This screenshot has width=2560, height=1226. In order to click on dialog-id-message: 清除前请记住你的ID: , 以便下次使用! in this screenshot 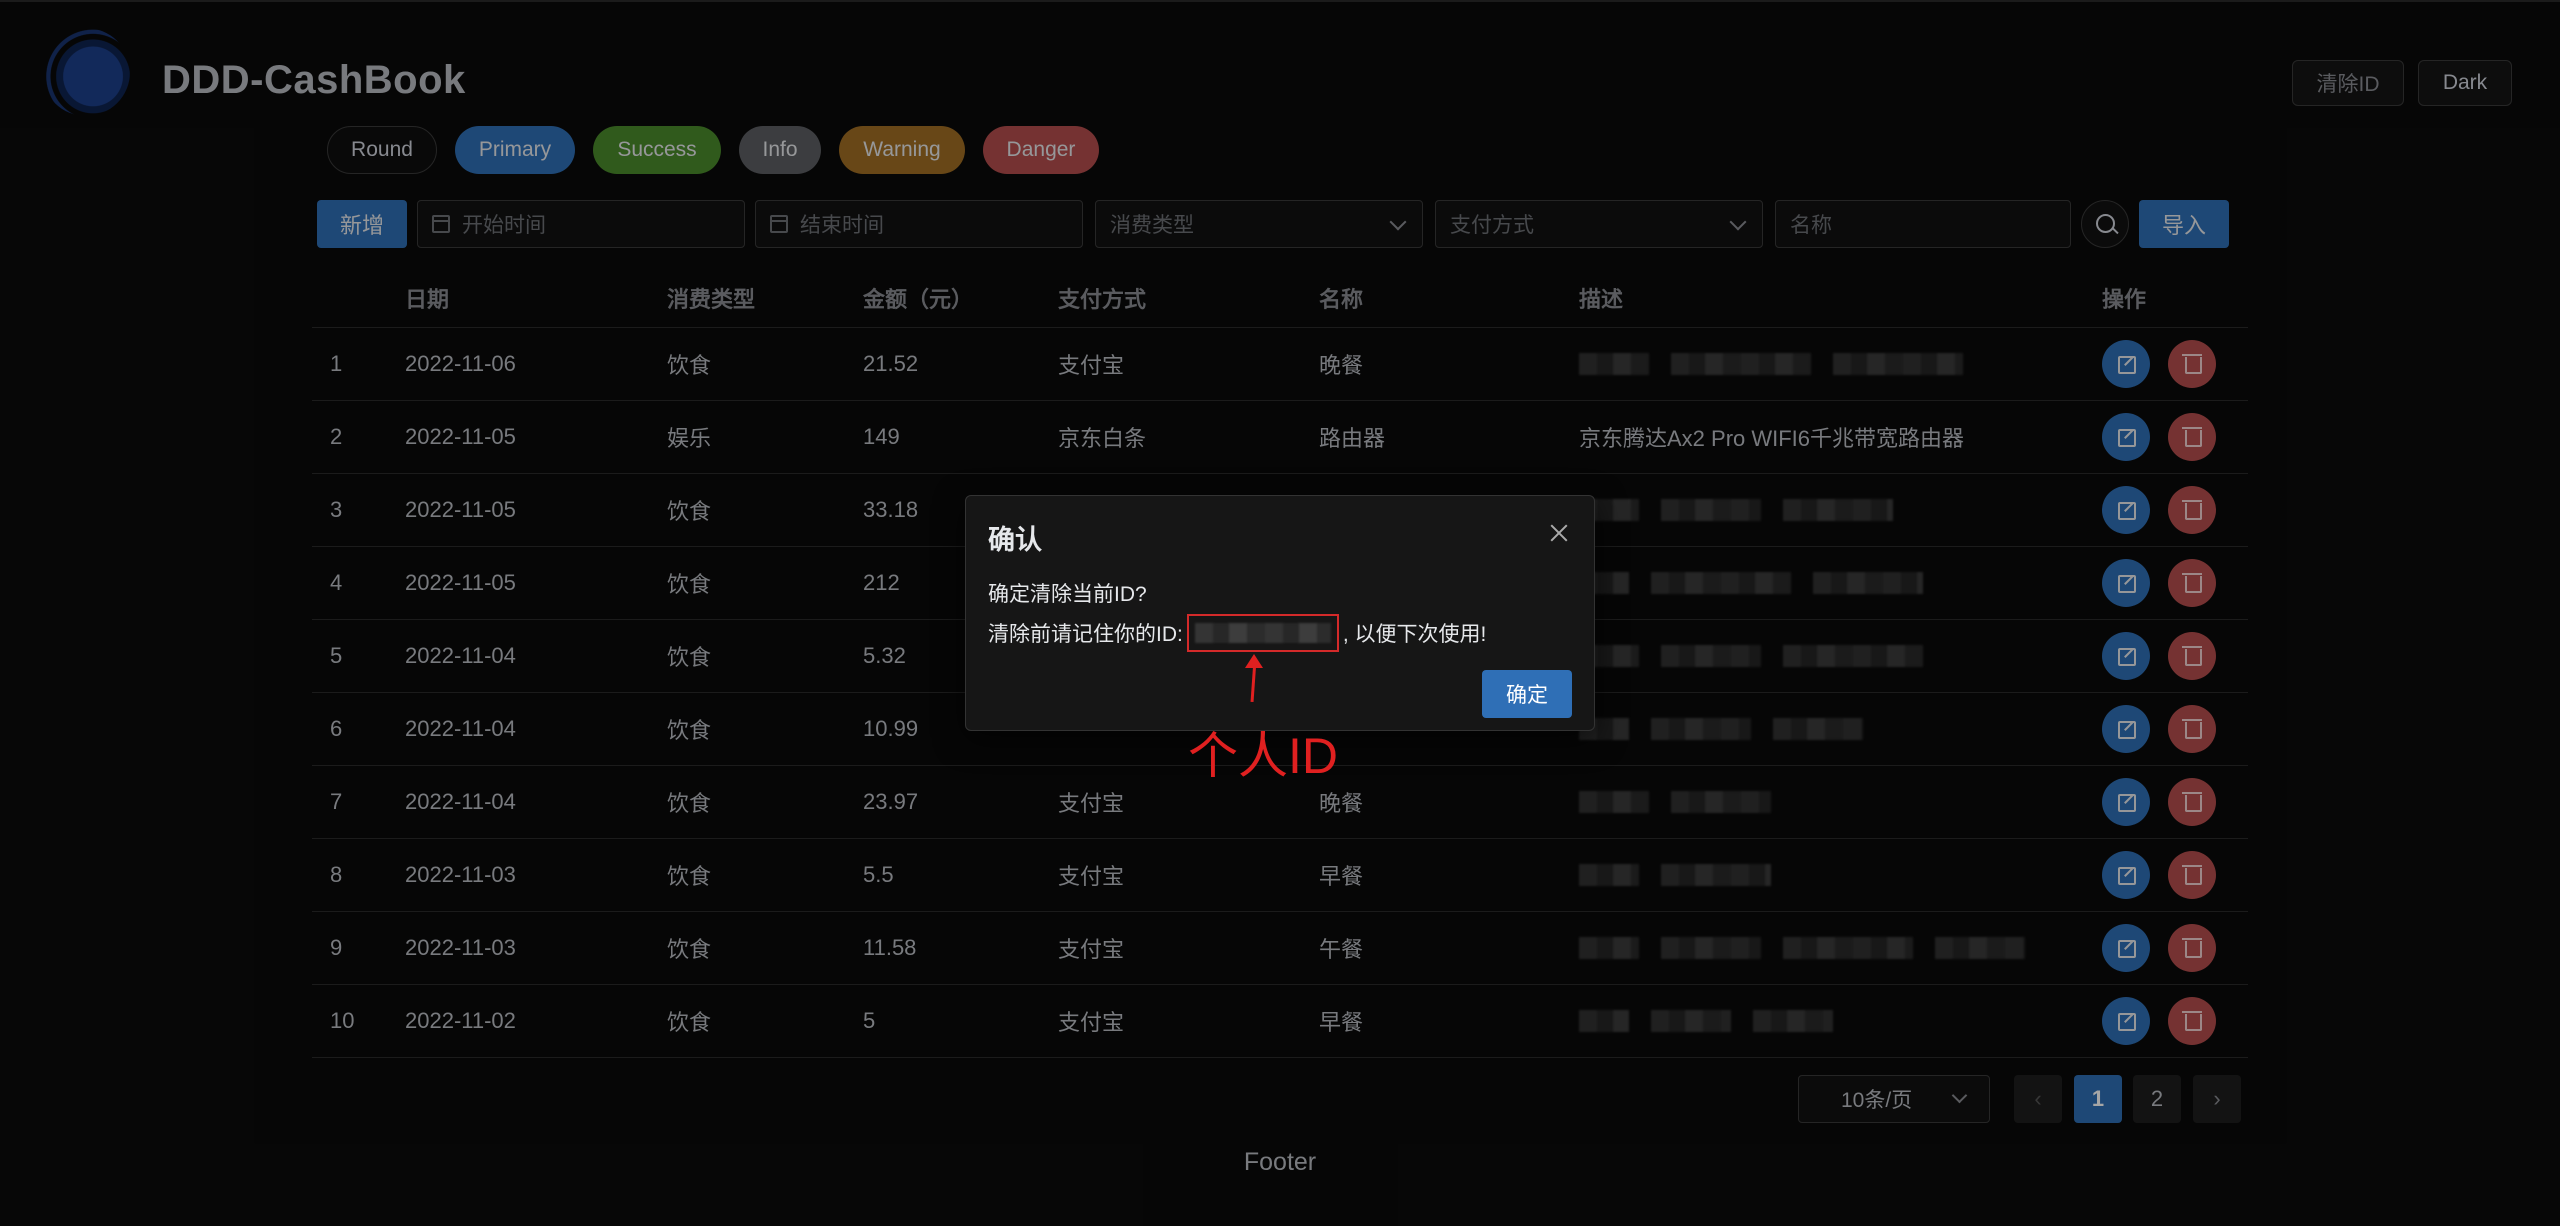, I will do `click(1237, 633)`.